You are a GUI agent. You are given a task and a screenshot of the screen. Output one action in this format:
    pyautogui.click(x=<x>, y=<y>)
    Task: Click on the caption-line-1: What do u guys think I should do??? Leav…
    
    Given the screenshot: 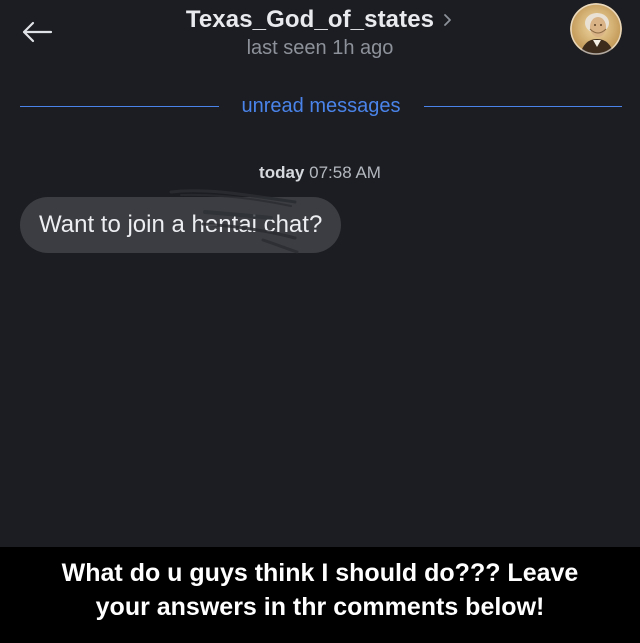 What is the action you would take?
    pyautogui.click(x=320, y=573)
    